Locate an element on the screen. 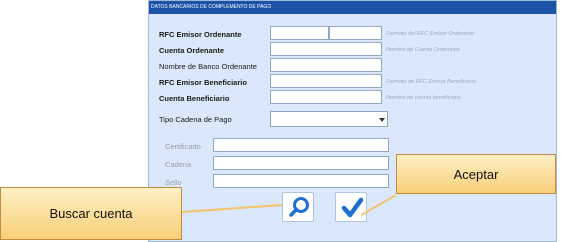  chevron-down-icon is located at coordinates (382, 120).